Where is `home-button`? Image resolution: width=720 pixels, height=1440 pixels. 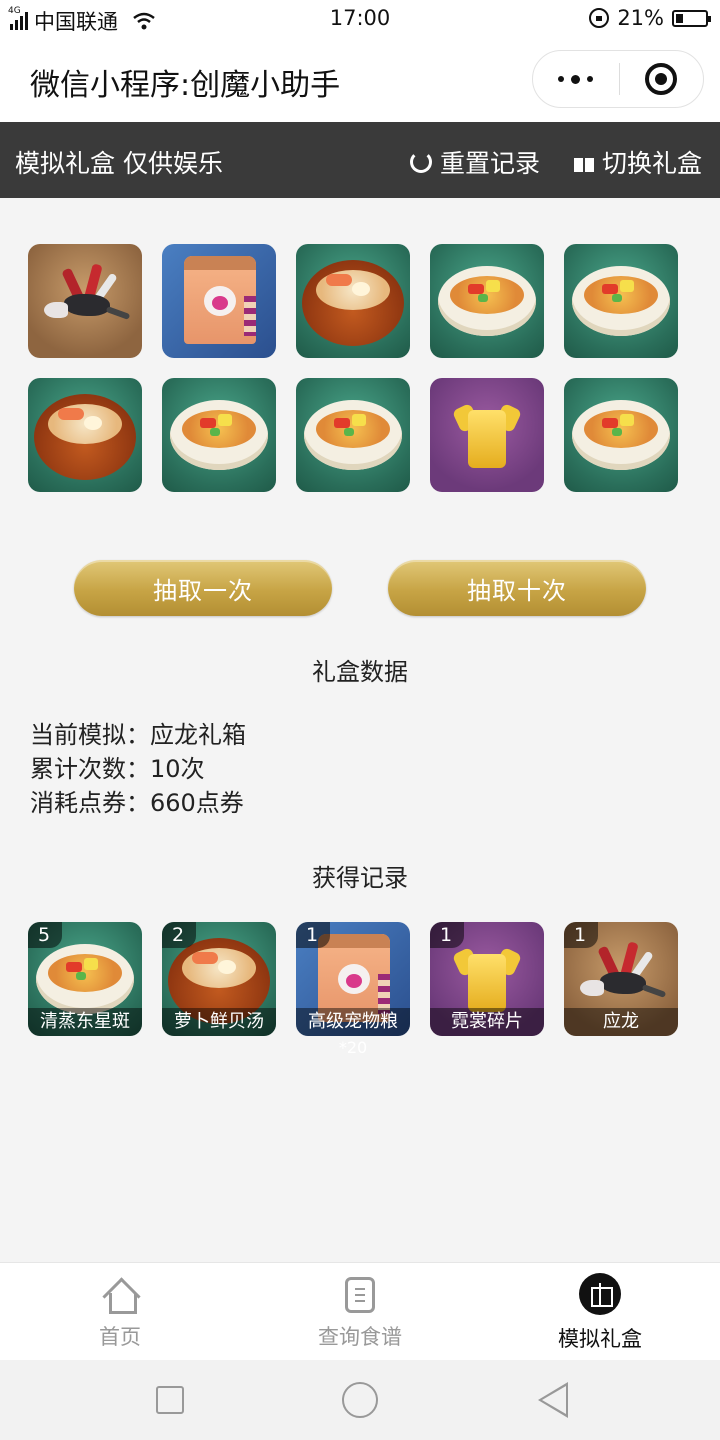
home-button is located at coordinates (360, 1400).